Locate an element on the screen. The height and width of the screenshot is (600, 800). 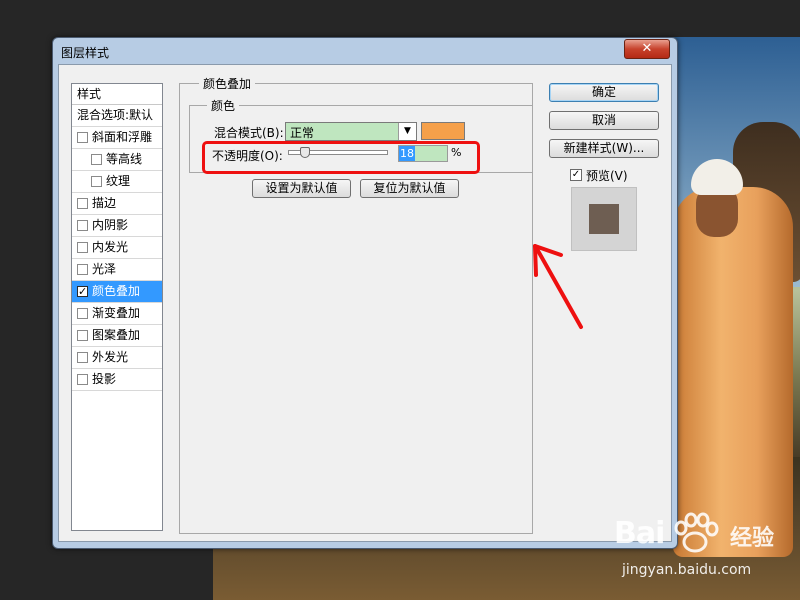
blend-mode-select: 正常 ▼ is located at coordinates (351, 131).